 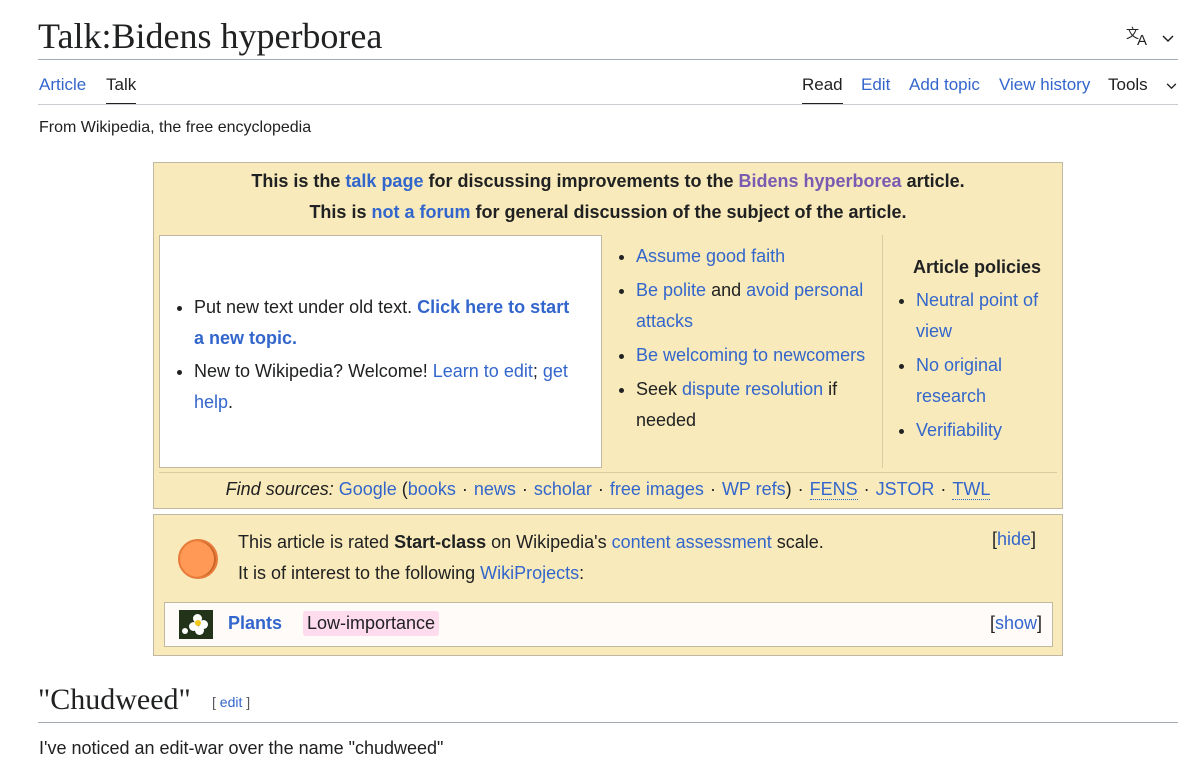 I want to click on hide-toggle: [hide], so click(x=1013, y=539).